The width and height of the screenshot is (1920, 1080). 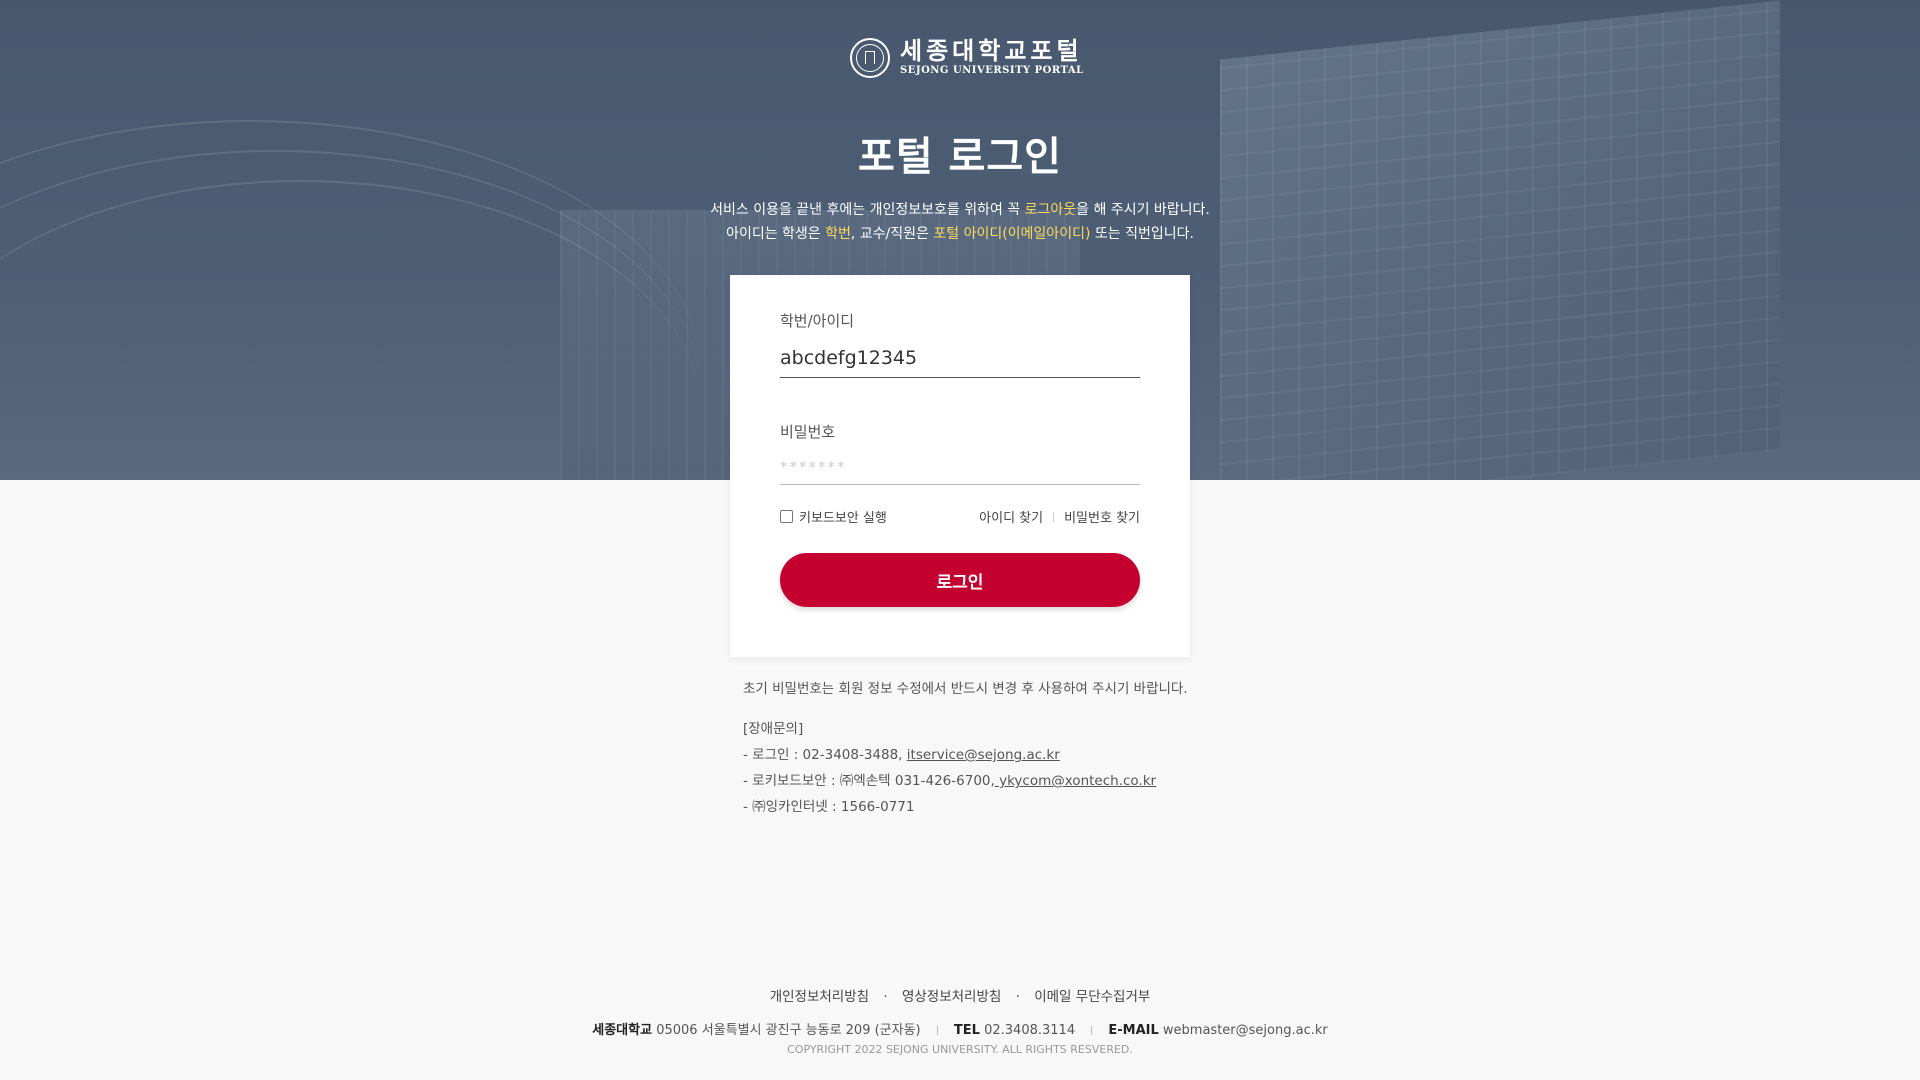 I want to click on privacy-policy-link: 개인정보처리방침, so click(x=819, y=997).